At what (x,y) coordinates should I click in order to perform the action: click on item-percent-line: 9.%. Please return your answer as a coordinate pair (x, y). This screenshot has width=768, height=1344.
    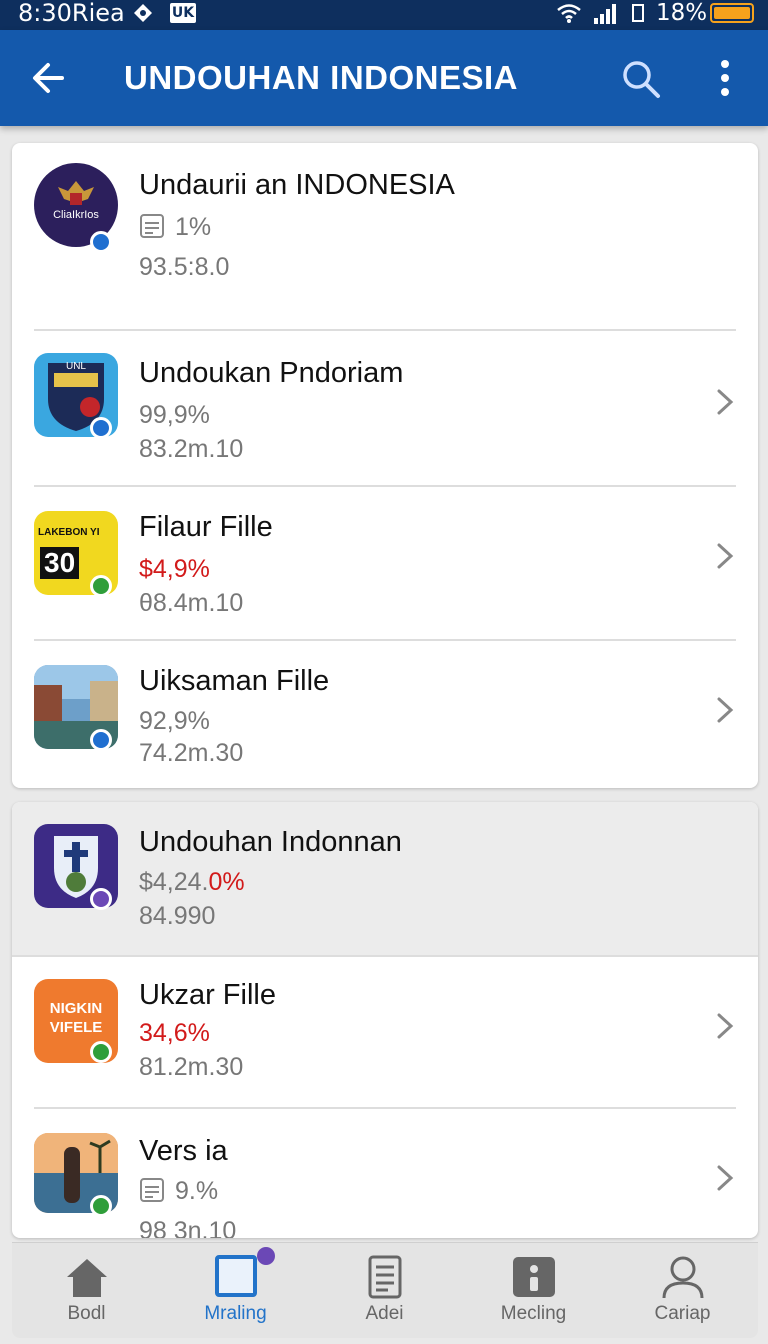
    Looking at the image, I should click on (178, 1191).